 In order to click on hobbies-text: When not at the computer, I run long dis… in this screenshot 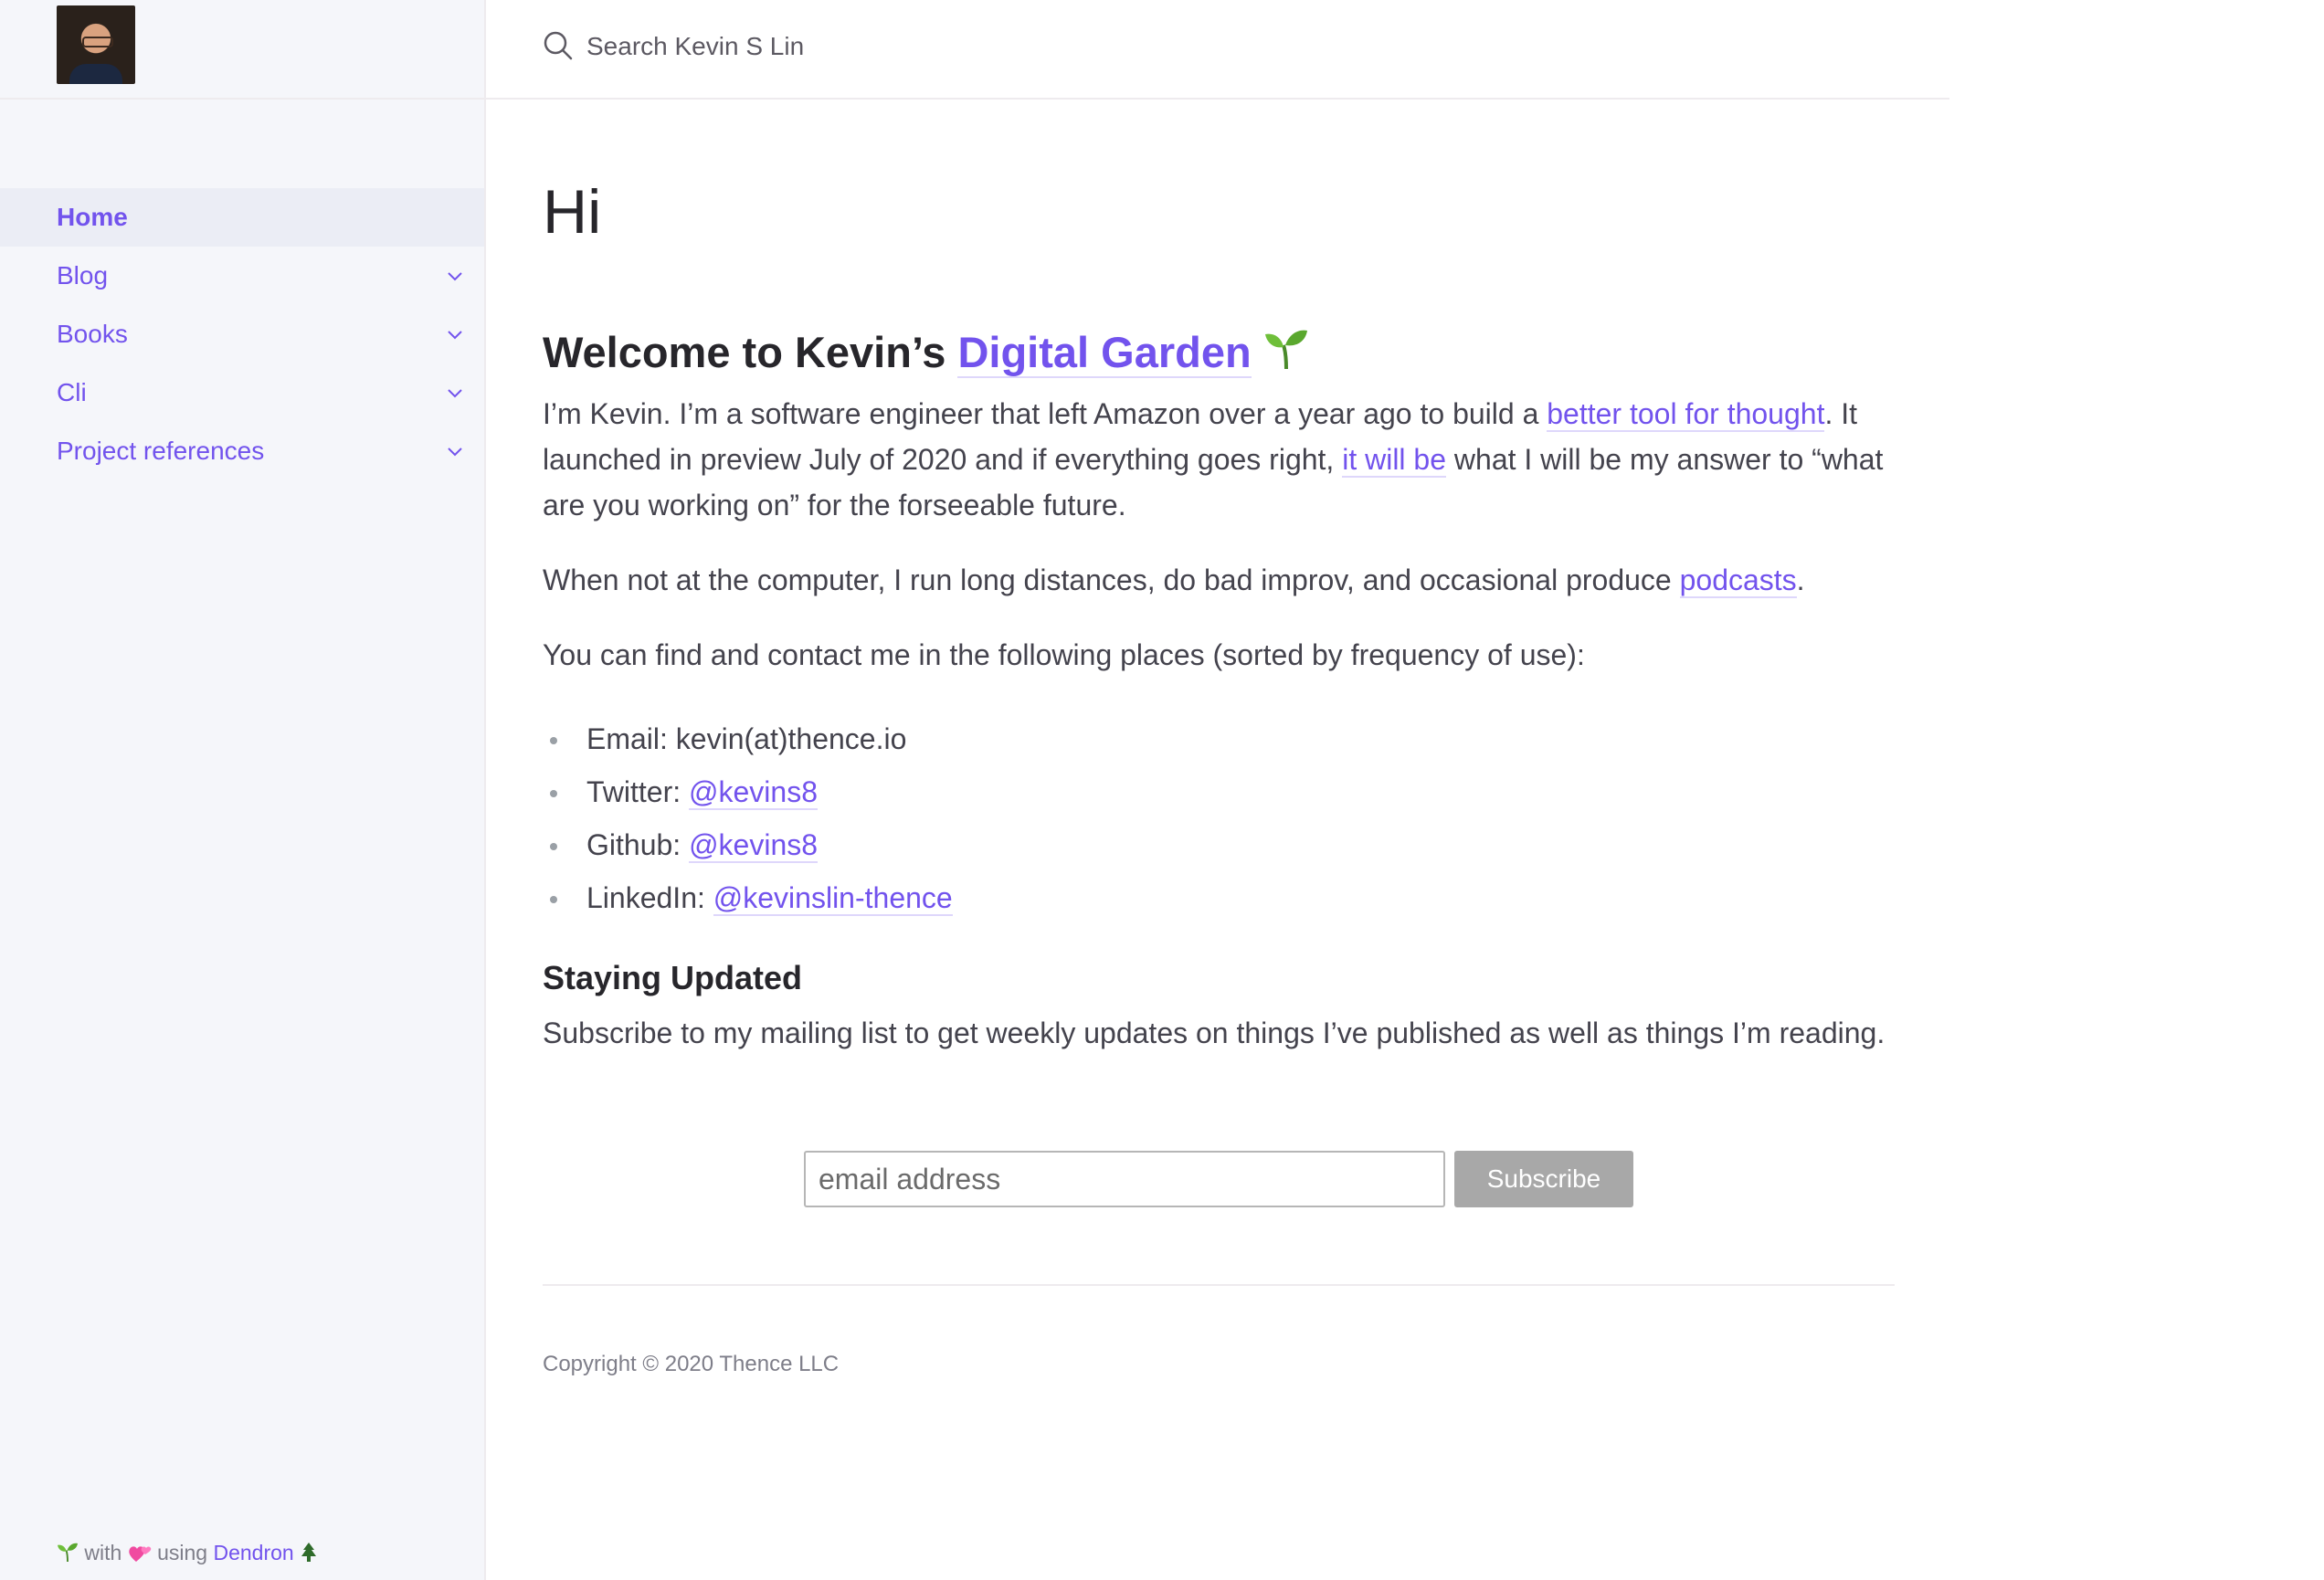, I will do `click(1111, 580)`.